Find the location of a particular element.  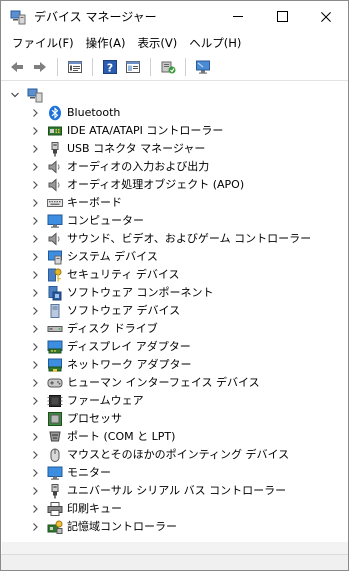

tree-category-row: ソフトウェア コンポーネント is located at coordinates (175, 293).